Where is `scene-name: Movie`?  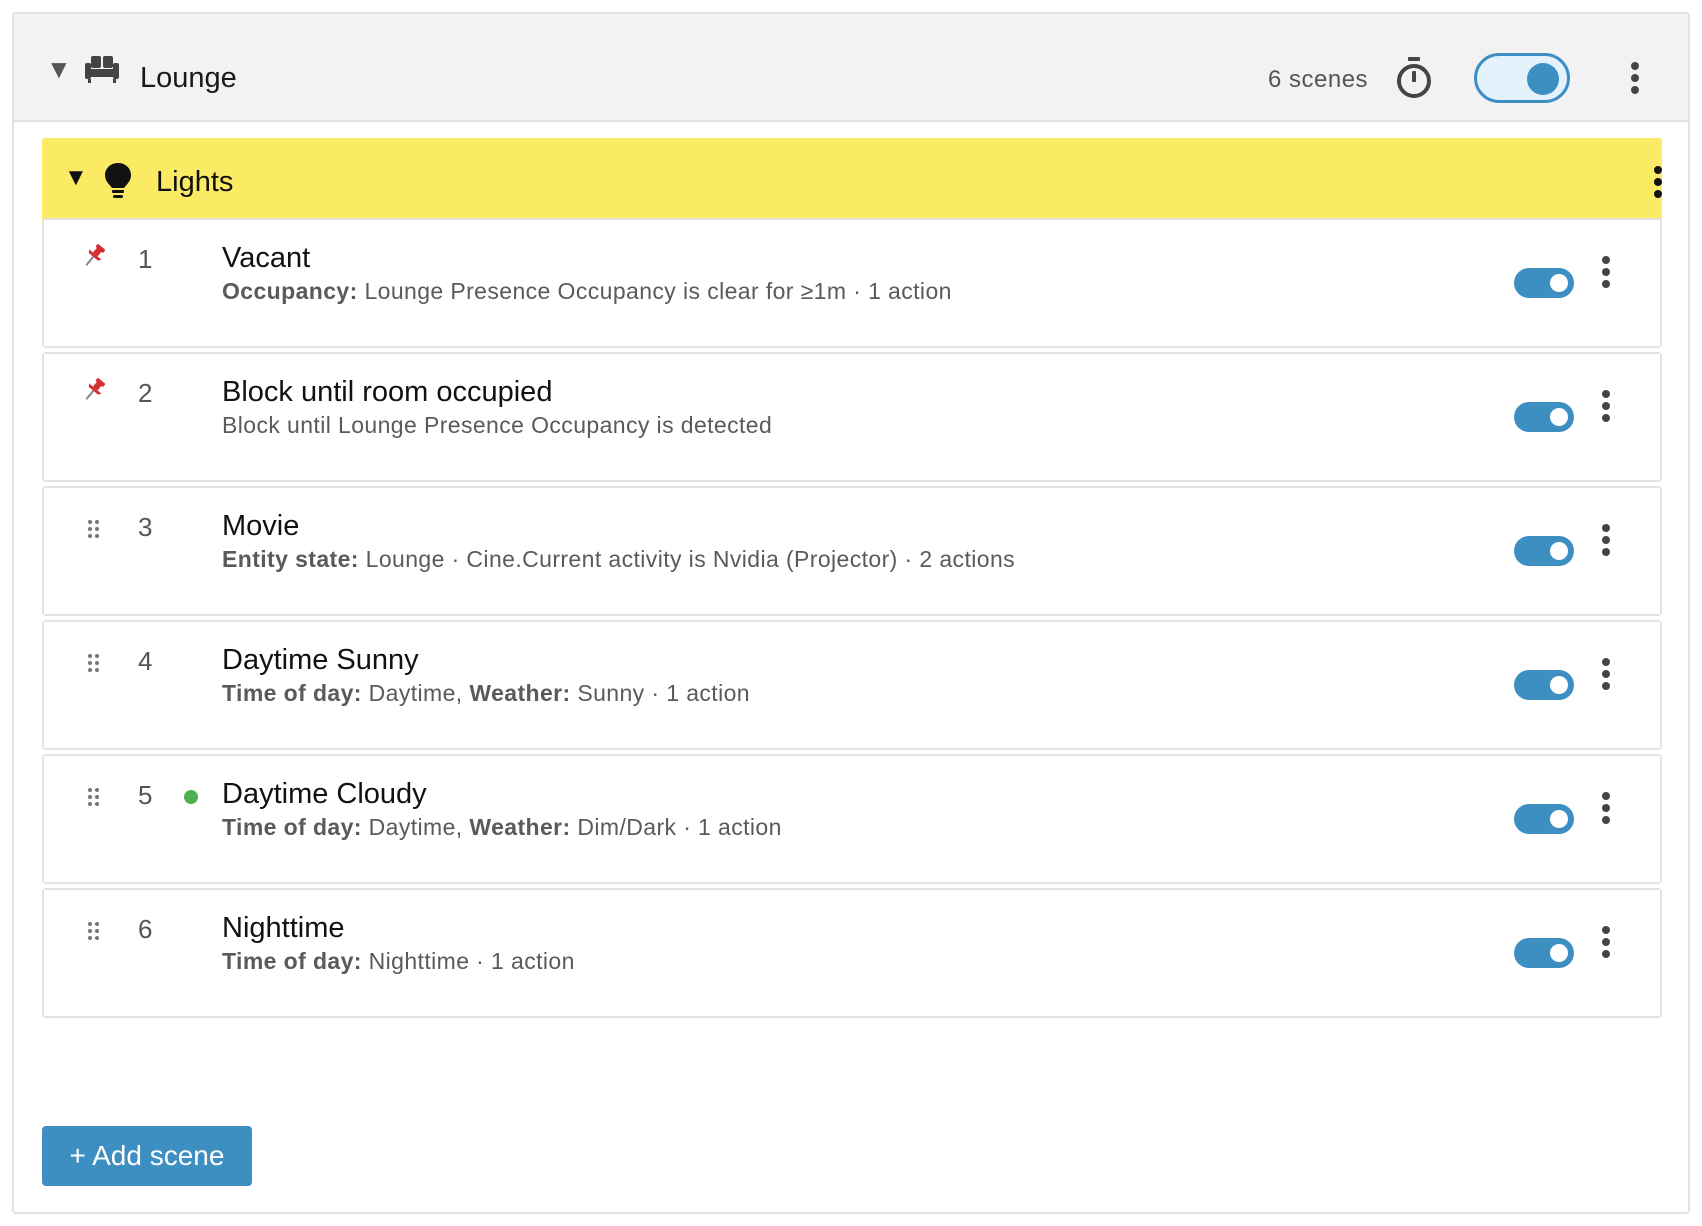 scene-name: Movie is located at coordinates (261, 526).